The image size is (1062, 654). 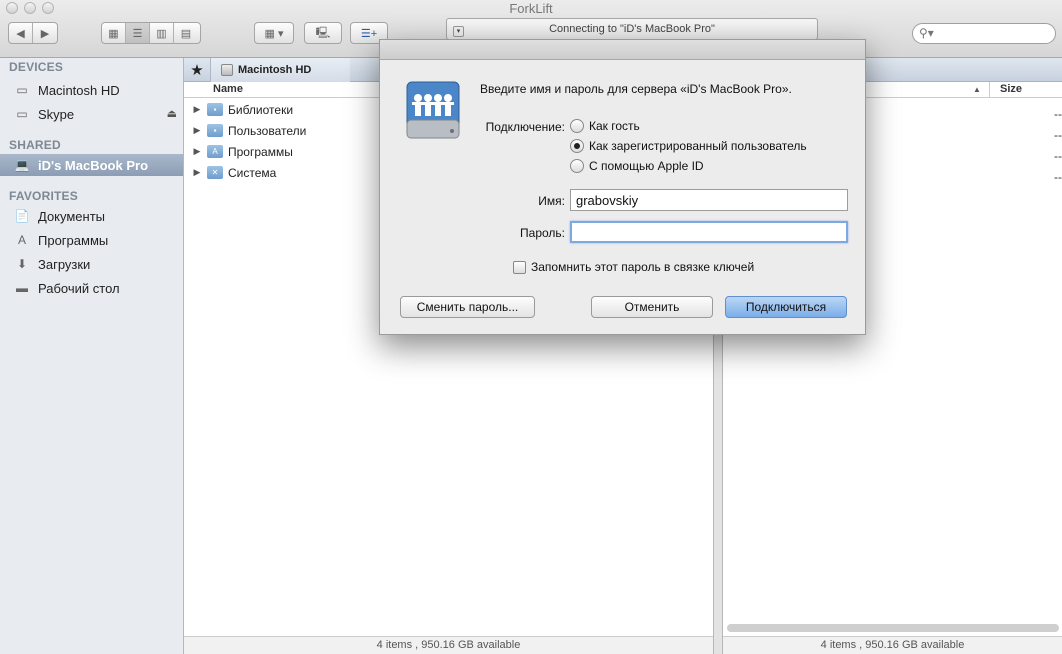 I want to click on cancel-button: Отменить, so click(x=652, y=307).